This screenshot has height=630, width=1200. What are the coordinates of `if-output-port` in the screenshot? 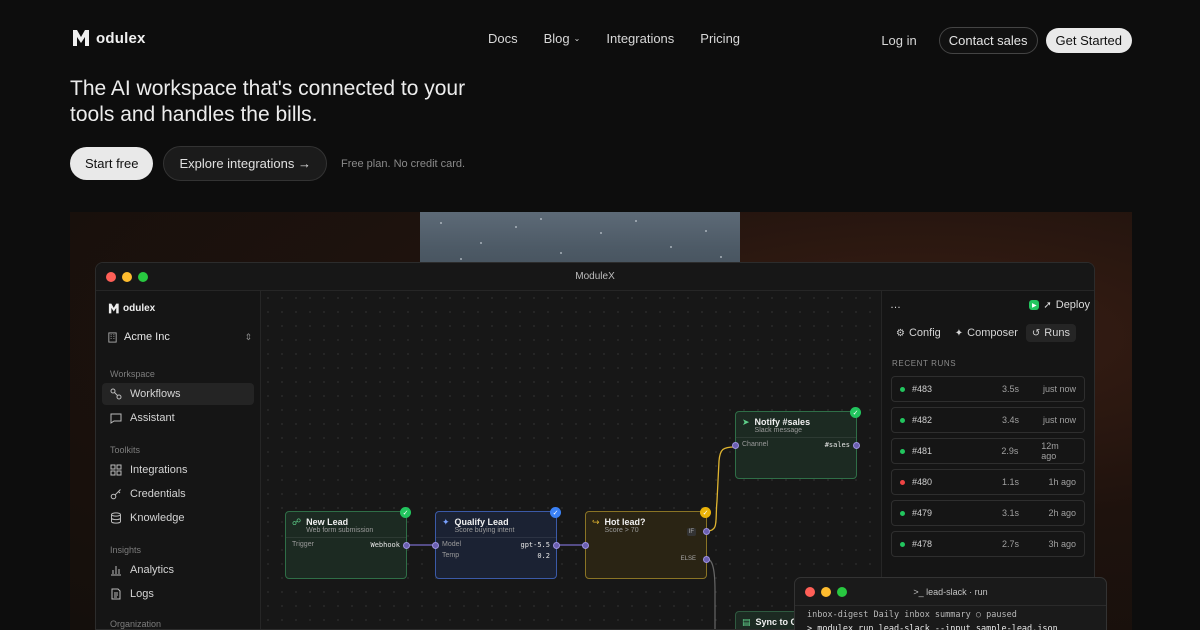 It's located at (706, 531).